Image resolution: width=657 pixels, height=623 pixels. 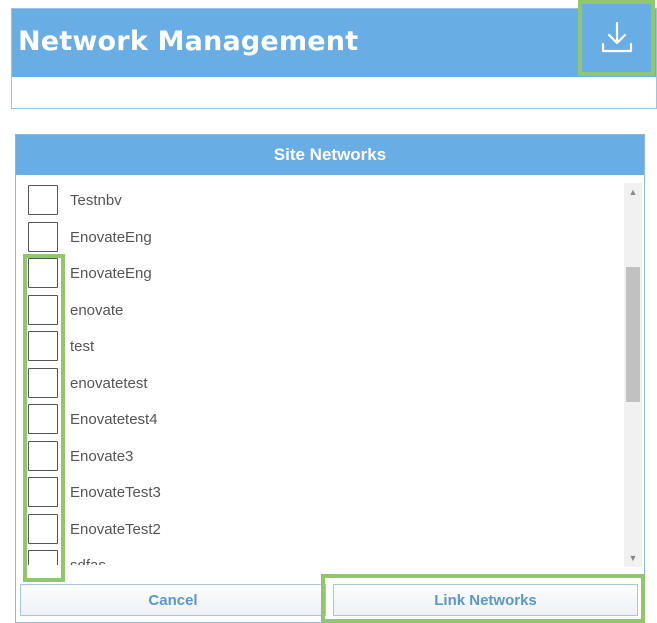 I want to click on cancel-button: Cancel, so click(x=173, y=600).